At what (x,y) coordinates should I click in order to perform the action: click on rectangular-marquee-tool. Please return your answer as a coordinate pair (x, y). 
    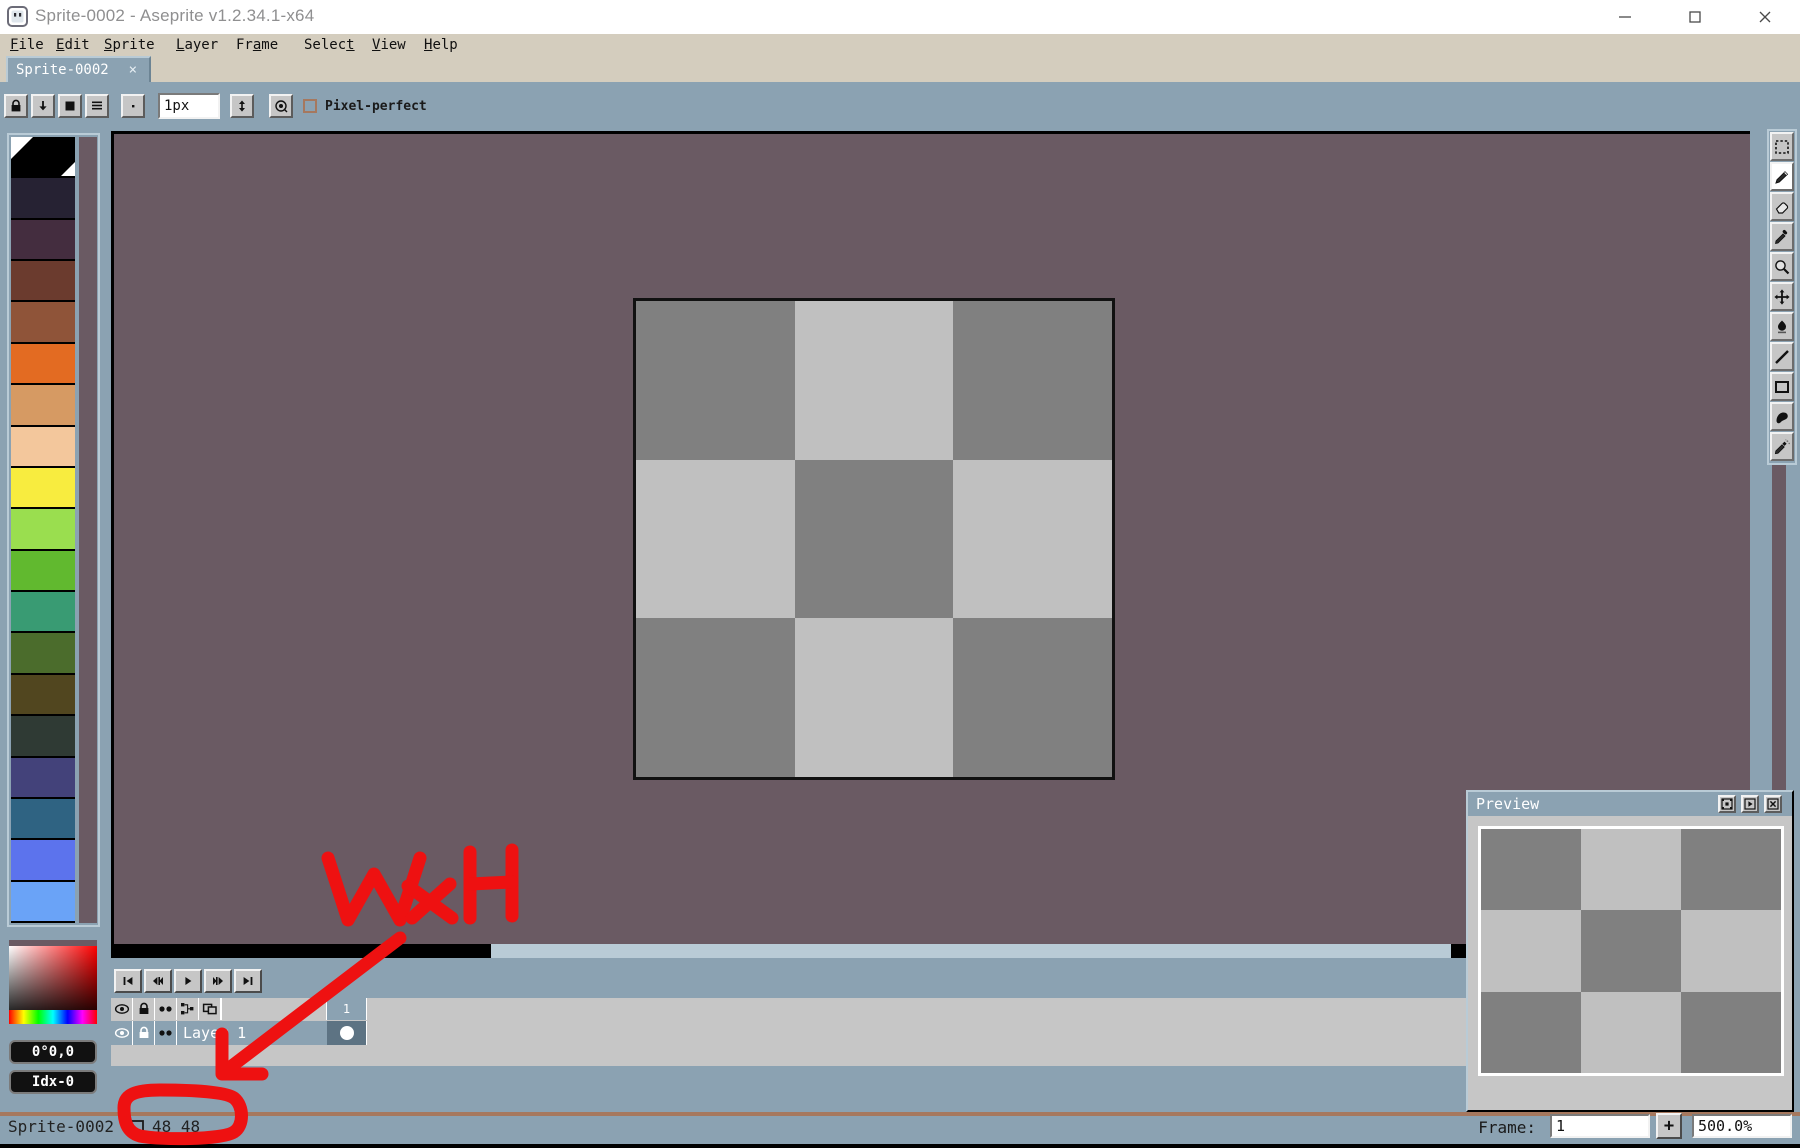
    Looking at the image, I should click on (1782, 146).